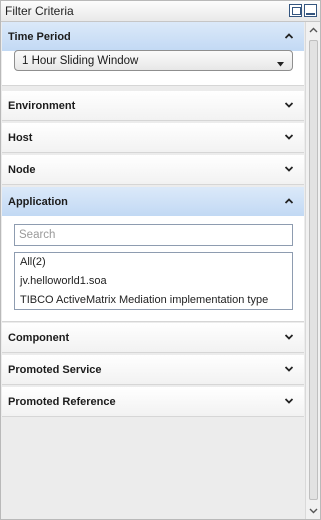 The height and width of the screenshot is (520, 321). Describe the element at coordinates (153, 201) in the screenshot. I see `application-header: Application` at that location.